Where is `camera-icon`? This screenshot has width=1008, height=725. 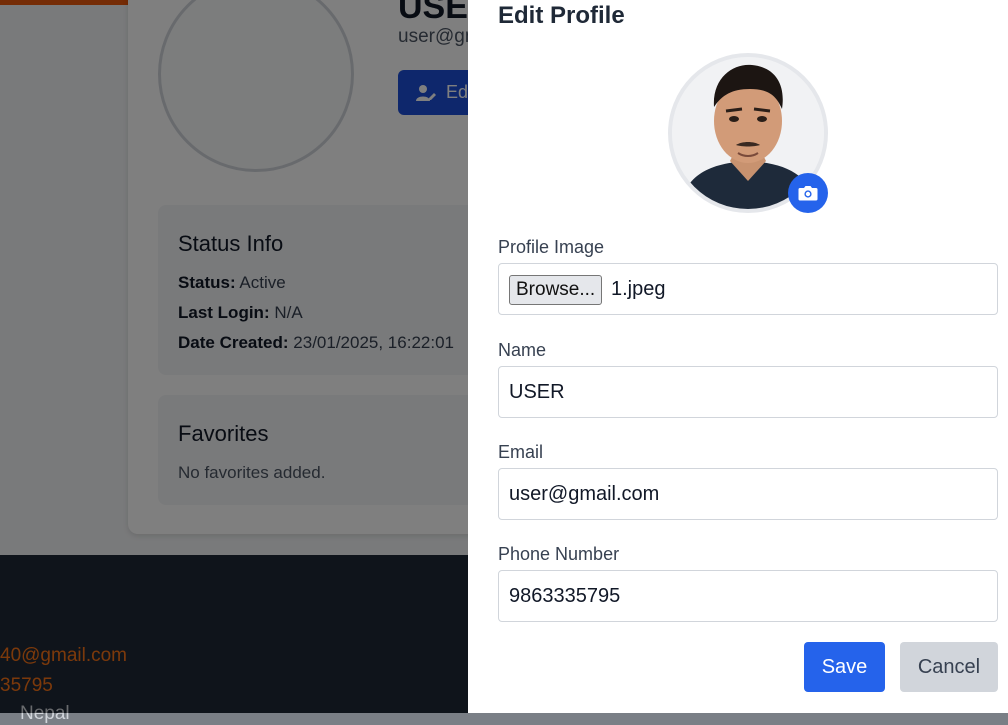
camera-icon is located at coordinates (808, 193).